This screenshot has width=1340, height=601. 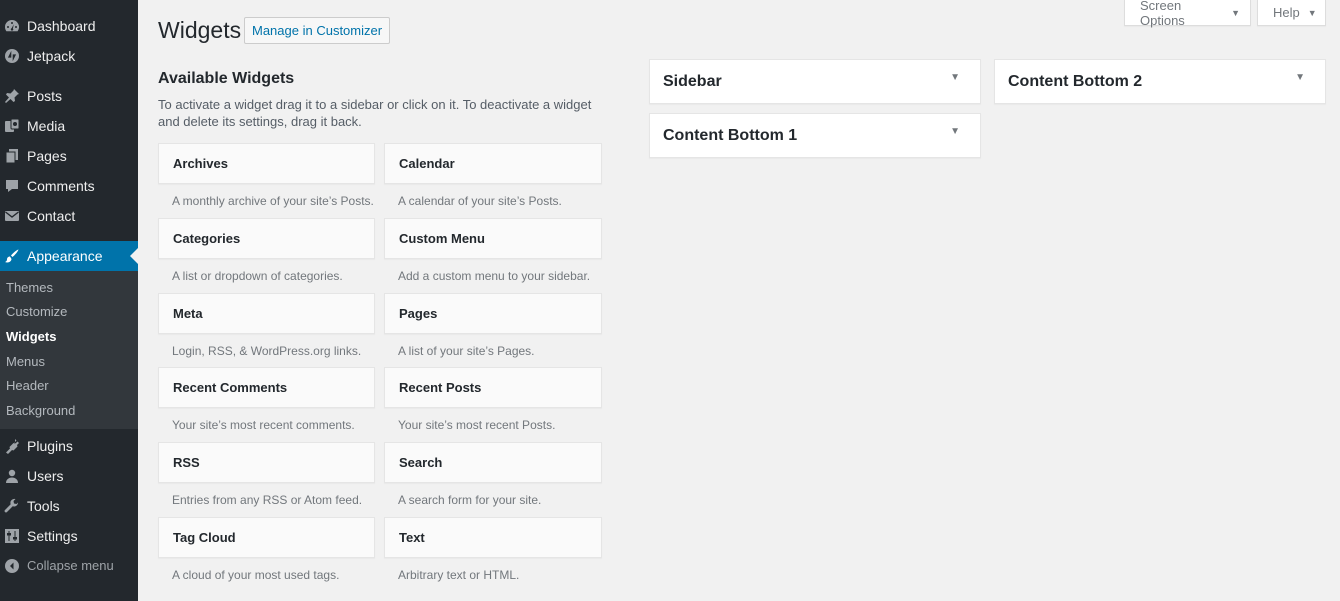 I want to click on widget-description: Entries from any RSS or Atom feed., so click(x=267, y=500).